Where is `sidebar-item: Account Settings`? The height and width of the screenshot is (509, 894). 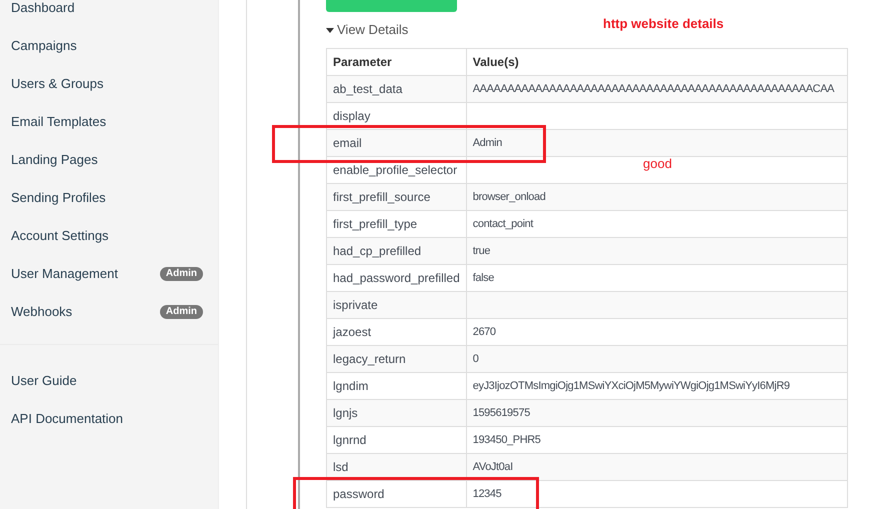
sidebar-item: Account Settings is located at coordinates (109, 236).